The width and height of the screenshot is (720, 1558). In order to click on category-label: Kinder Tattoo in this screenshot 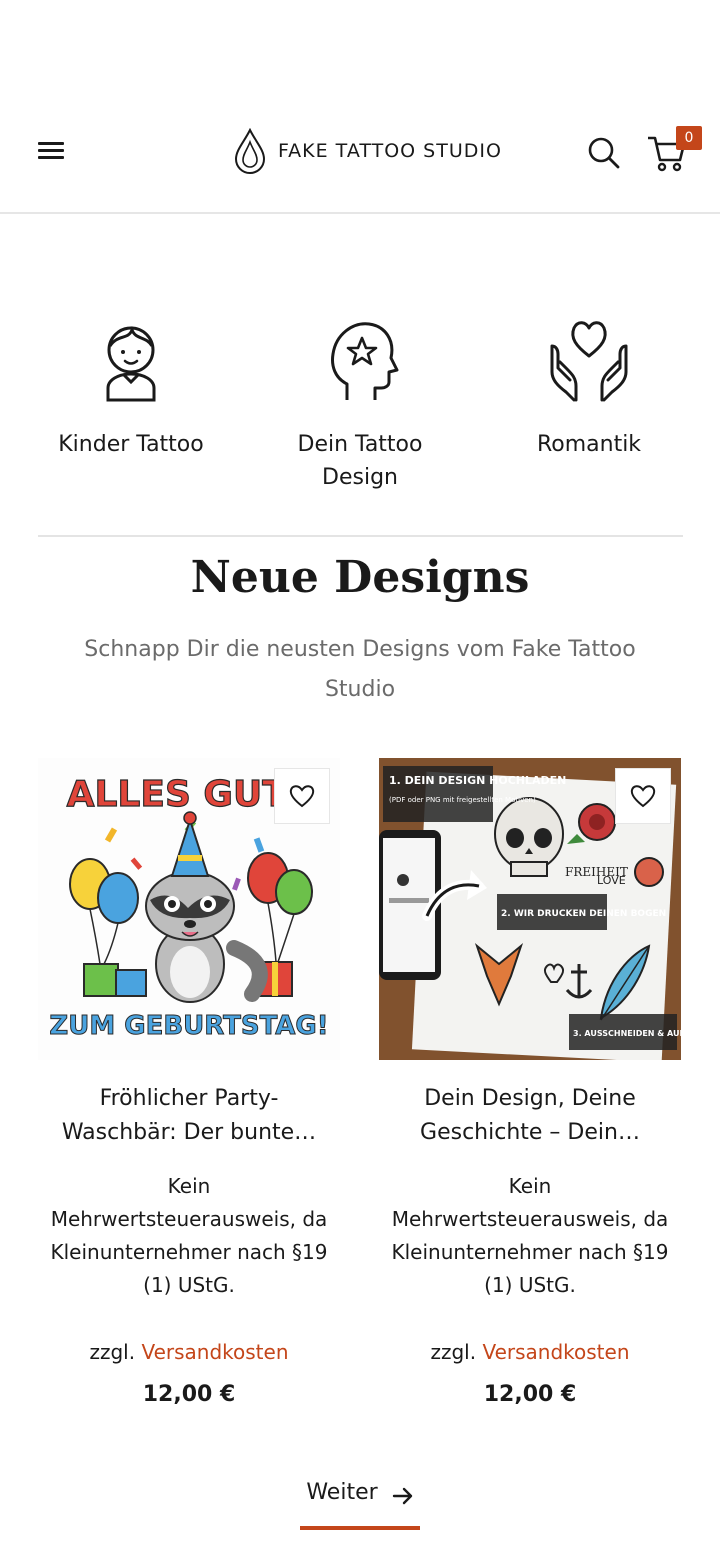, I will do `click(131, 444)`.